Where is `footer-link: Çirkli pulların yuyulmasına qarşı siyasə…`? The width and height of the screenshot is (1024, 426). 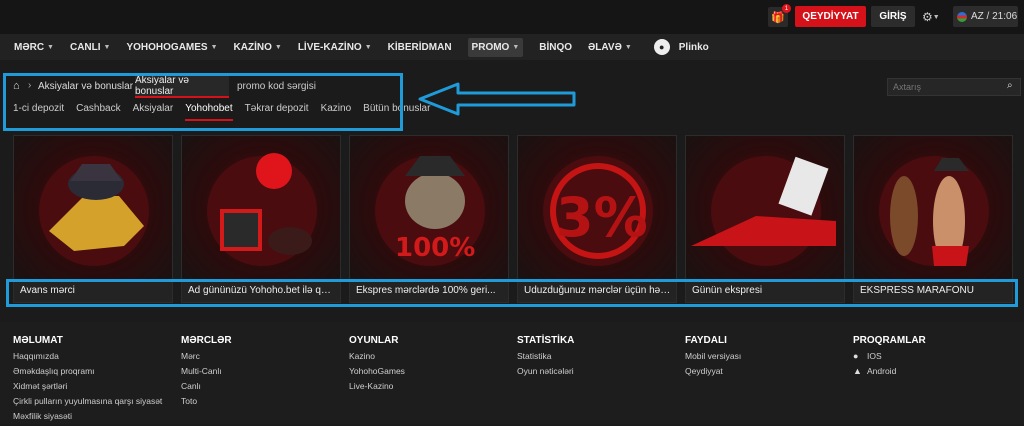
footer-link: Çirkli pulların yuyulmasına qarşı siyasə… is located at coordinates (87, 401).